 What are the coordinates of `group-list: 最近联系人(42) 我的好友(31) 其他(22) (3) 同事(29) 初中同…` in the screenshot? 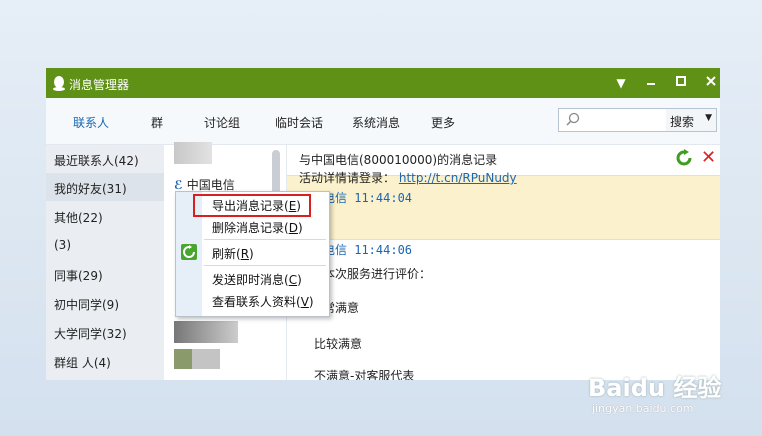 It's located at (105, 262).